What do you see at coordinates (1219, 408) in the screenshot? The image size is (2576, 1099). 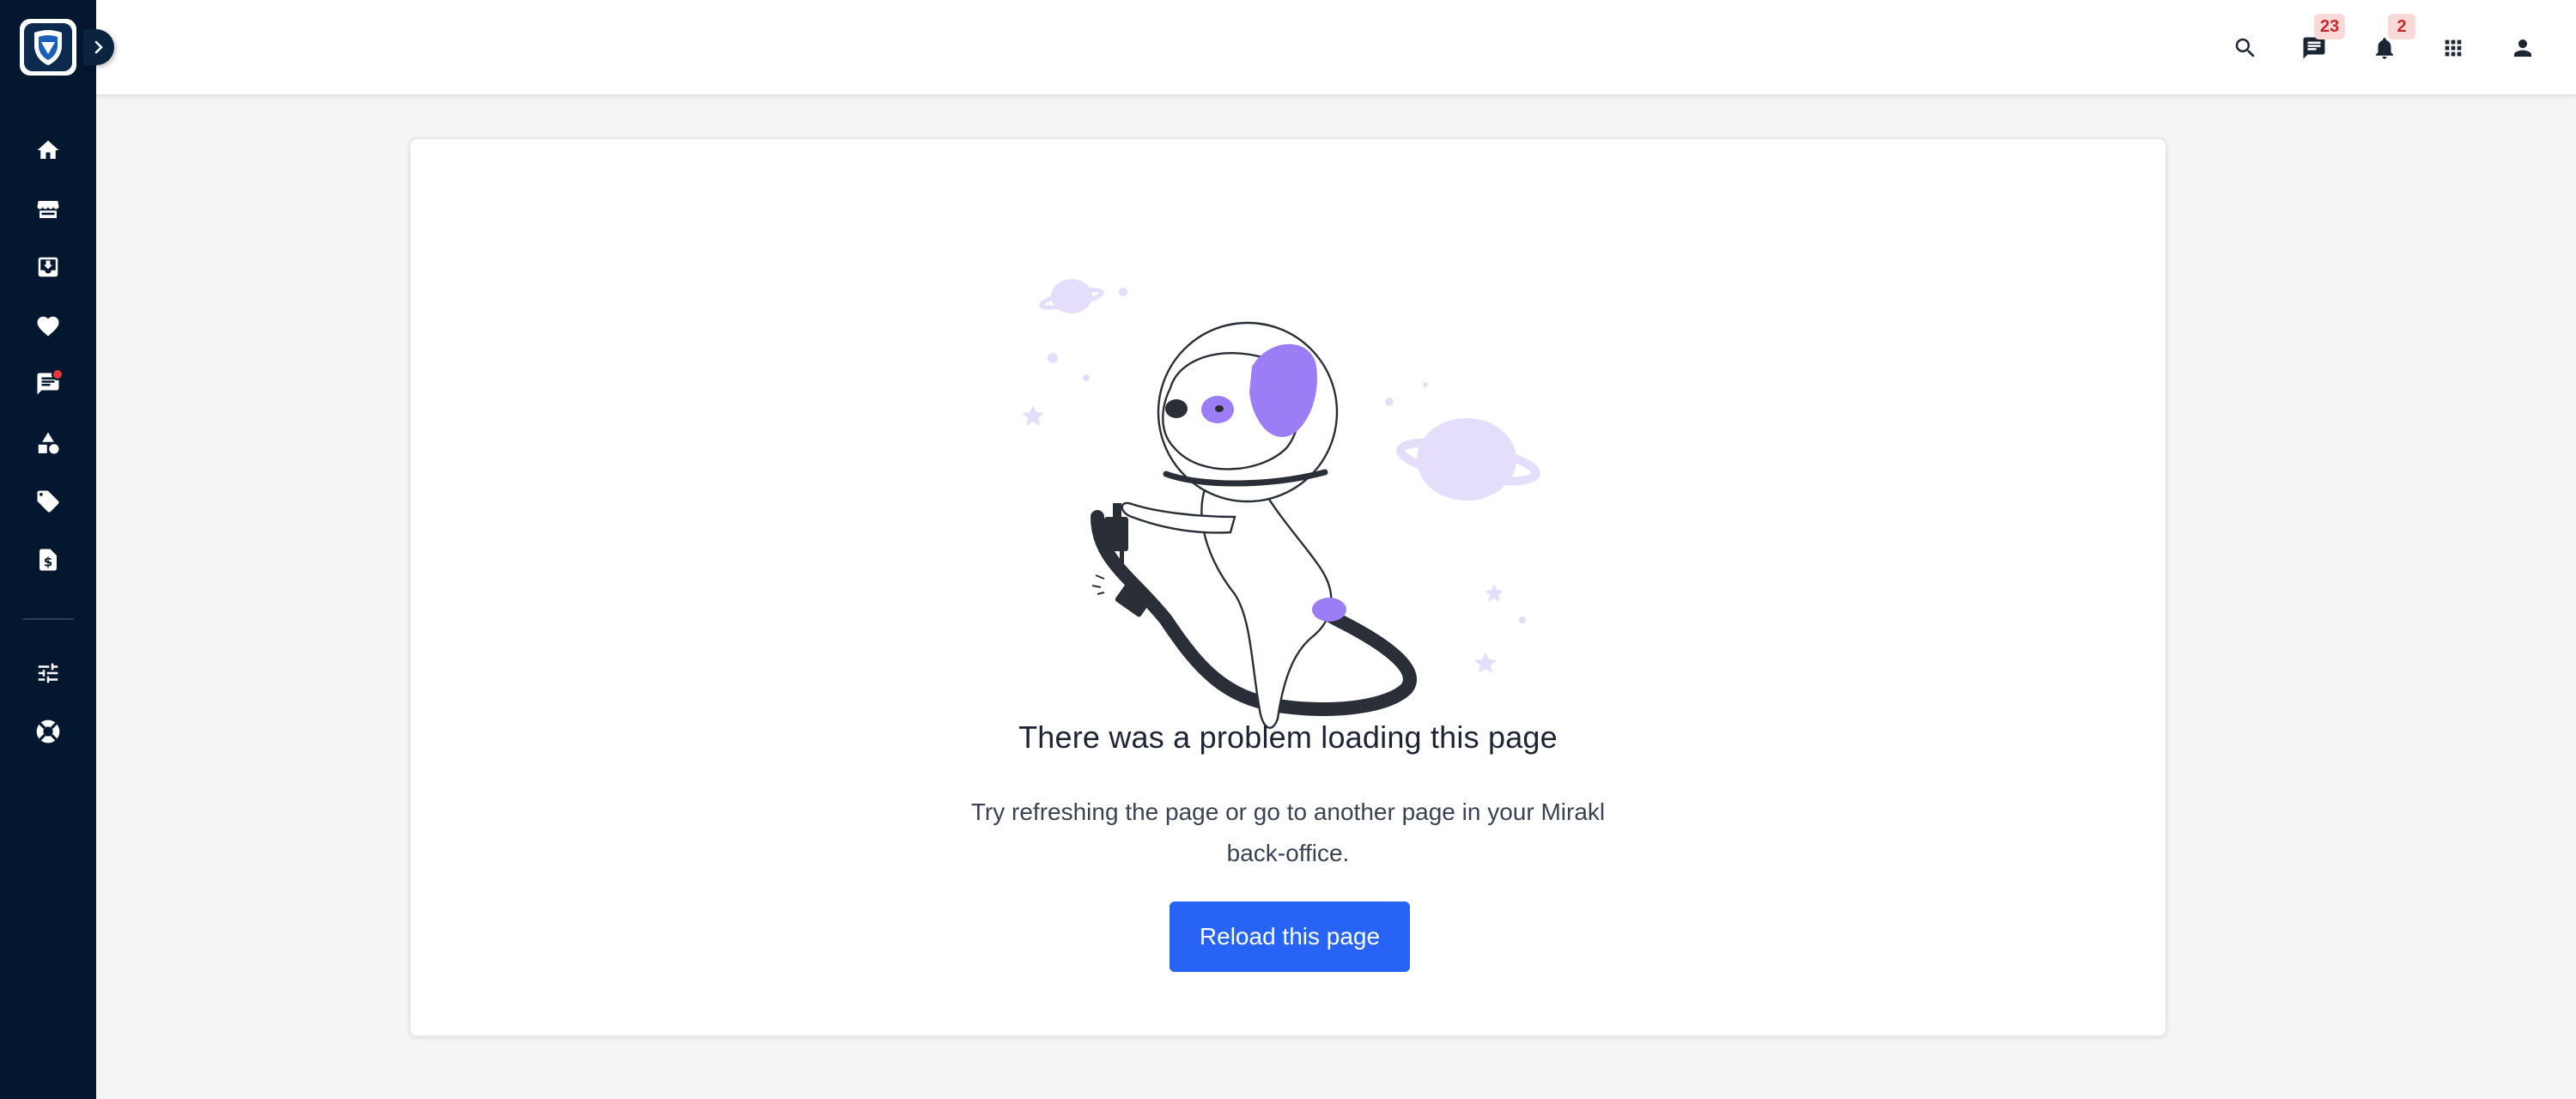 I see `dog-eye` at bounding box center [1219, 408].